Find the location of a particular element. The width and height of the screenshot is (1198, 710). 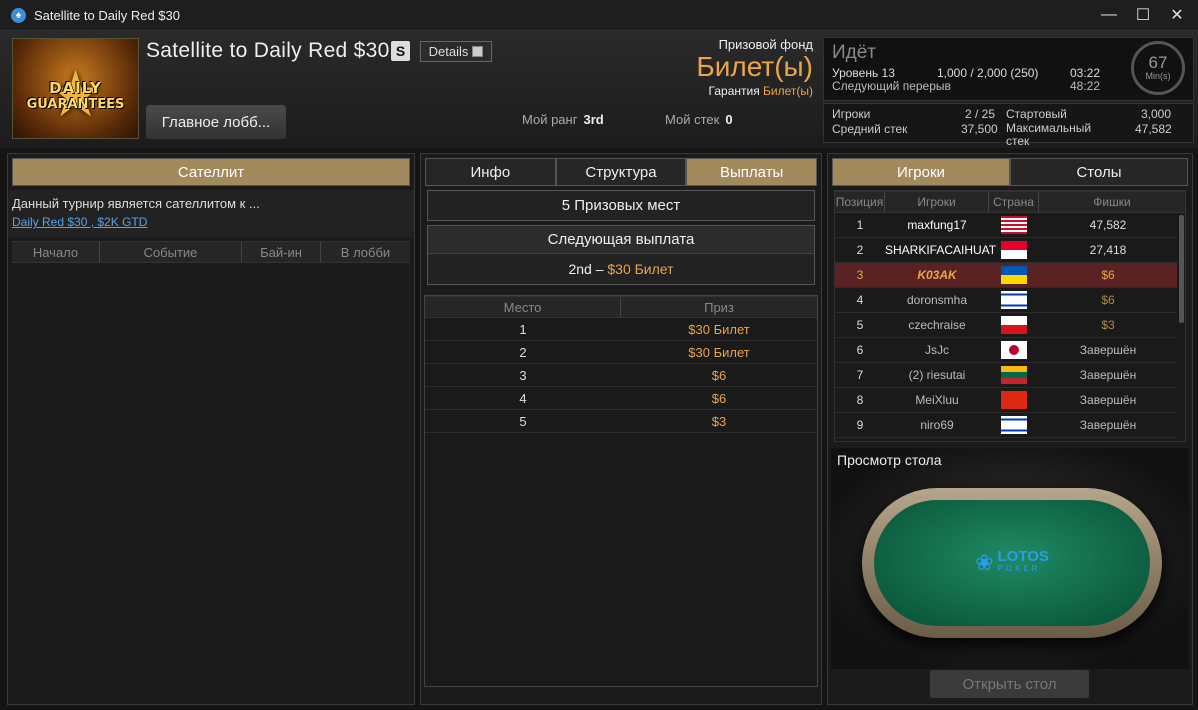

payout-place: 3 is located at coordinates (523, 375).